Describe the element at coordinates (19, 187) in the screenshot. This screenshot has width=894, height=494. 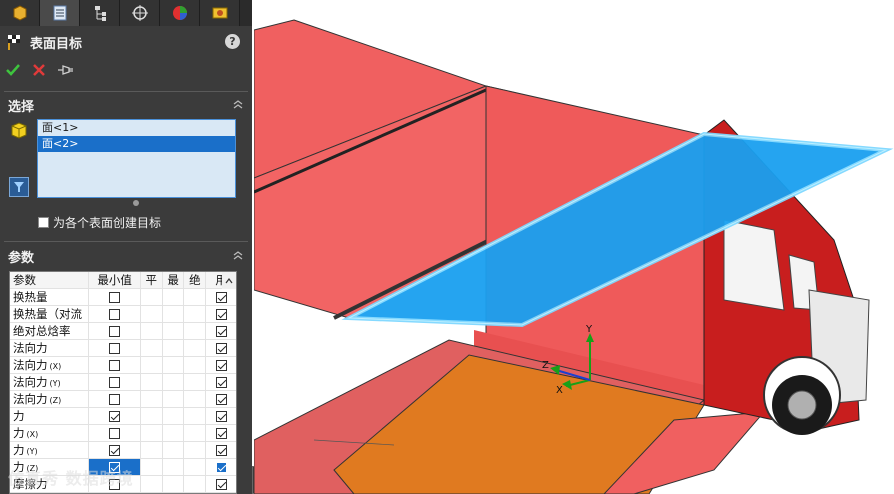
I see `selection-filter-button` at that location.